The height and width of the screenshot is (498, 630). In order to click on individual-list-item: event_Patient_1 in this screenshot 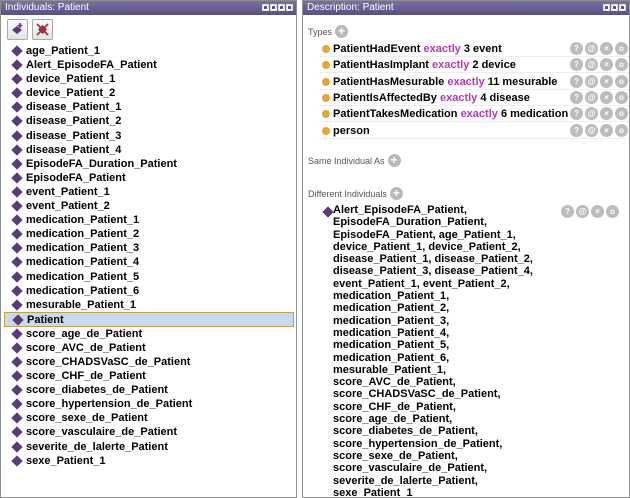, I will do `click(149, 192)`.